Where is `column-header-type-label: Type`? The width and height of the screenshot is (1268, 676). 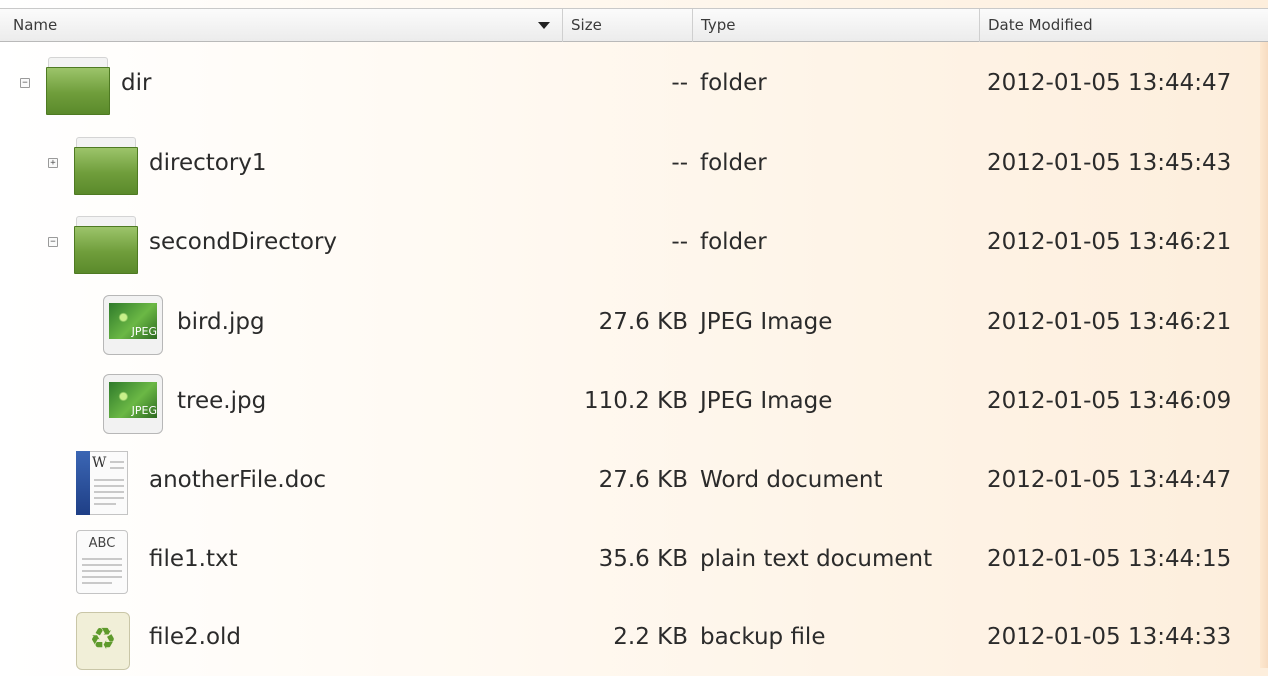
column-header-type-label: Type is located at coordinates (718, 25).